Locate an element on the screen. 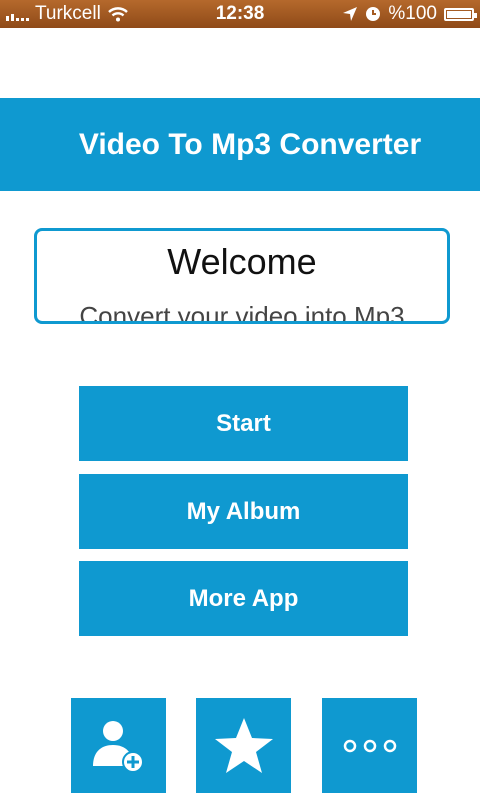 The image size is (480, 800). more-options-button is located at coordinates (369, 745).